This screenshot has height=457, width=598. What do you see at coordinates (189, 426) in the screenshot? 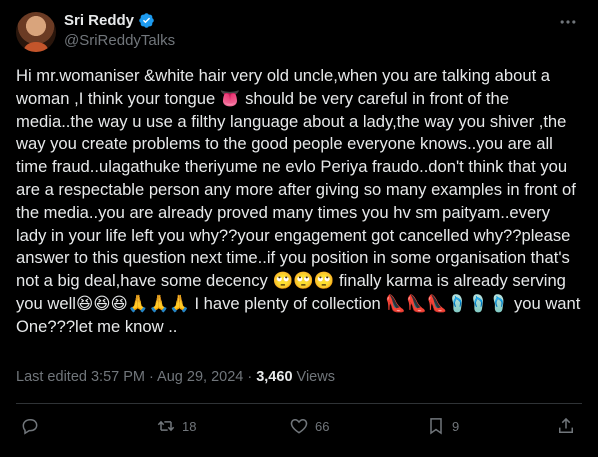
I see `retweet-count: 18` at bounding box center [189, 426].